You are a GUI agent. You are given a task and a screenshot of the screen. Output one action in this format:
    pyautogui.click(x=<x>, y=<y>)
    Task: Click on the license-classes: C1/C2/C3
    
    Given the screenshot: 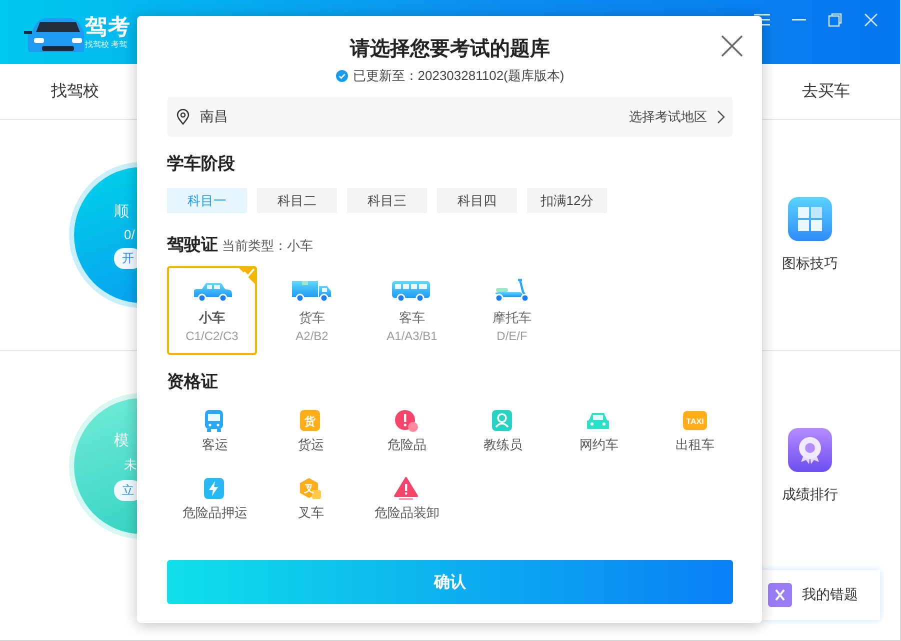 What is the action you would take?
    pyautogui.click(x=212, y=336)
    